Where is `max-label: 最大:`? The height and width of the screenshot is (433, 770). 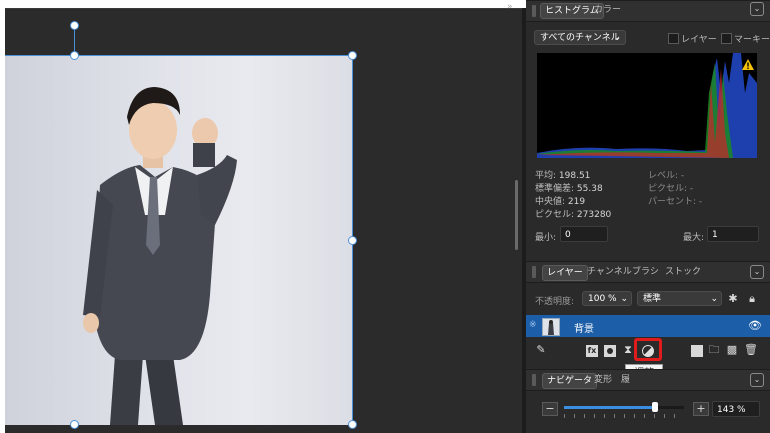 max-label: 最大: is located at coordinates (694, 238).